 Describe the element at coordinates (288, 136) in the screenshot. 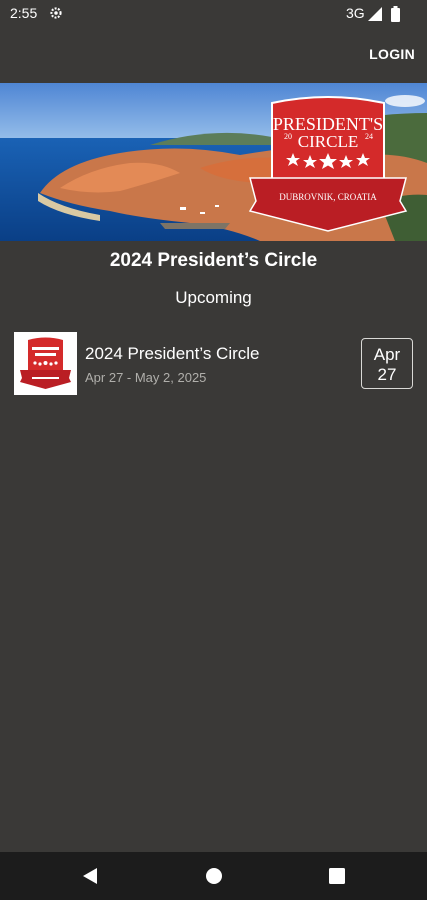

I see `badge-year-left: 20` at that location.